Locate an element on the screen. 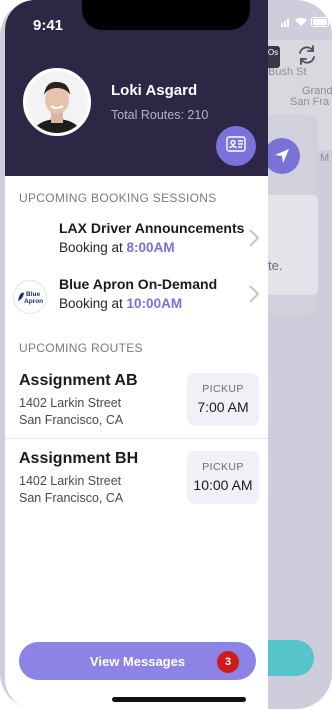  total-routes: Total Routes: 210 is located at coordinates (160, 115).